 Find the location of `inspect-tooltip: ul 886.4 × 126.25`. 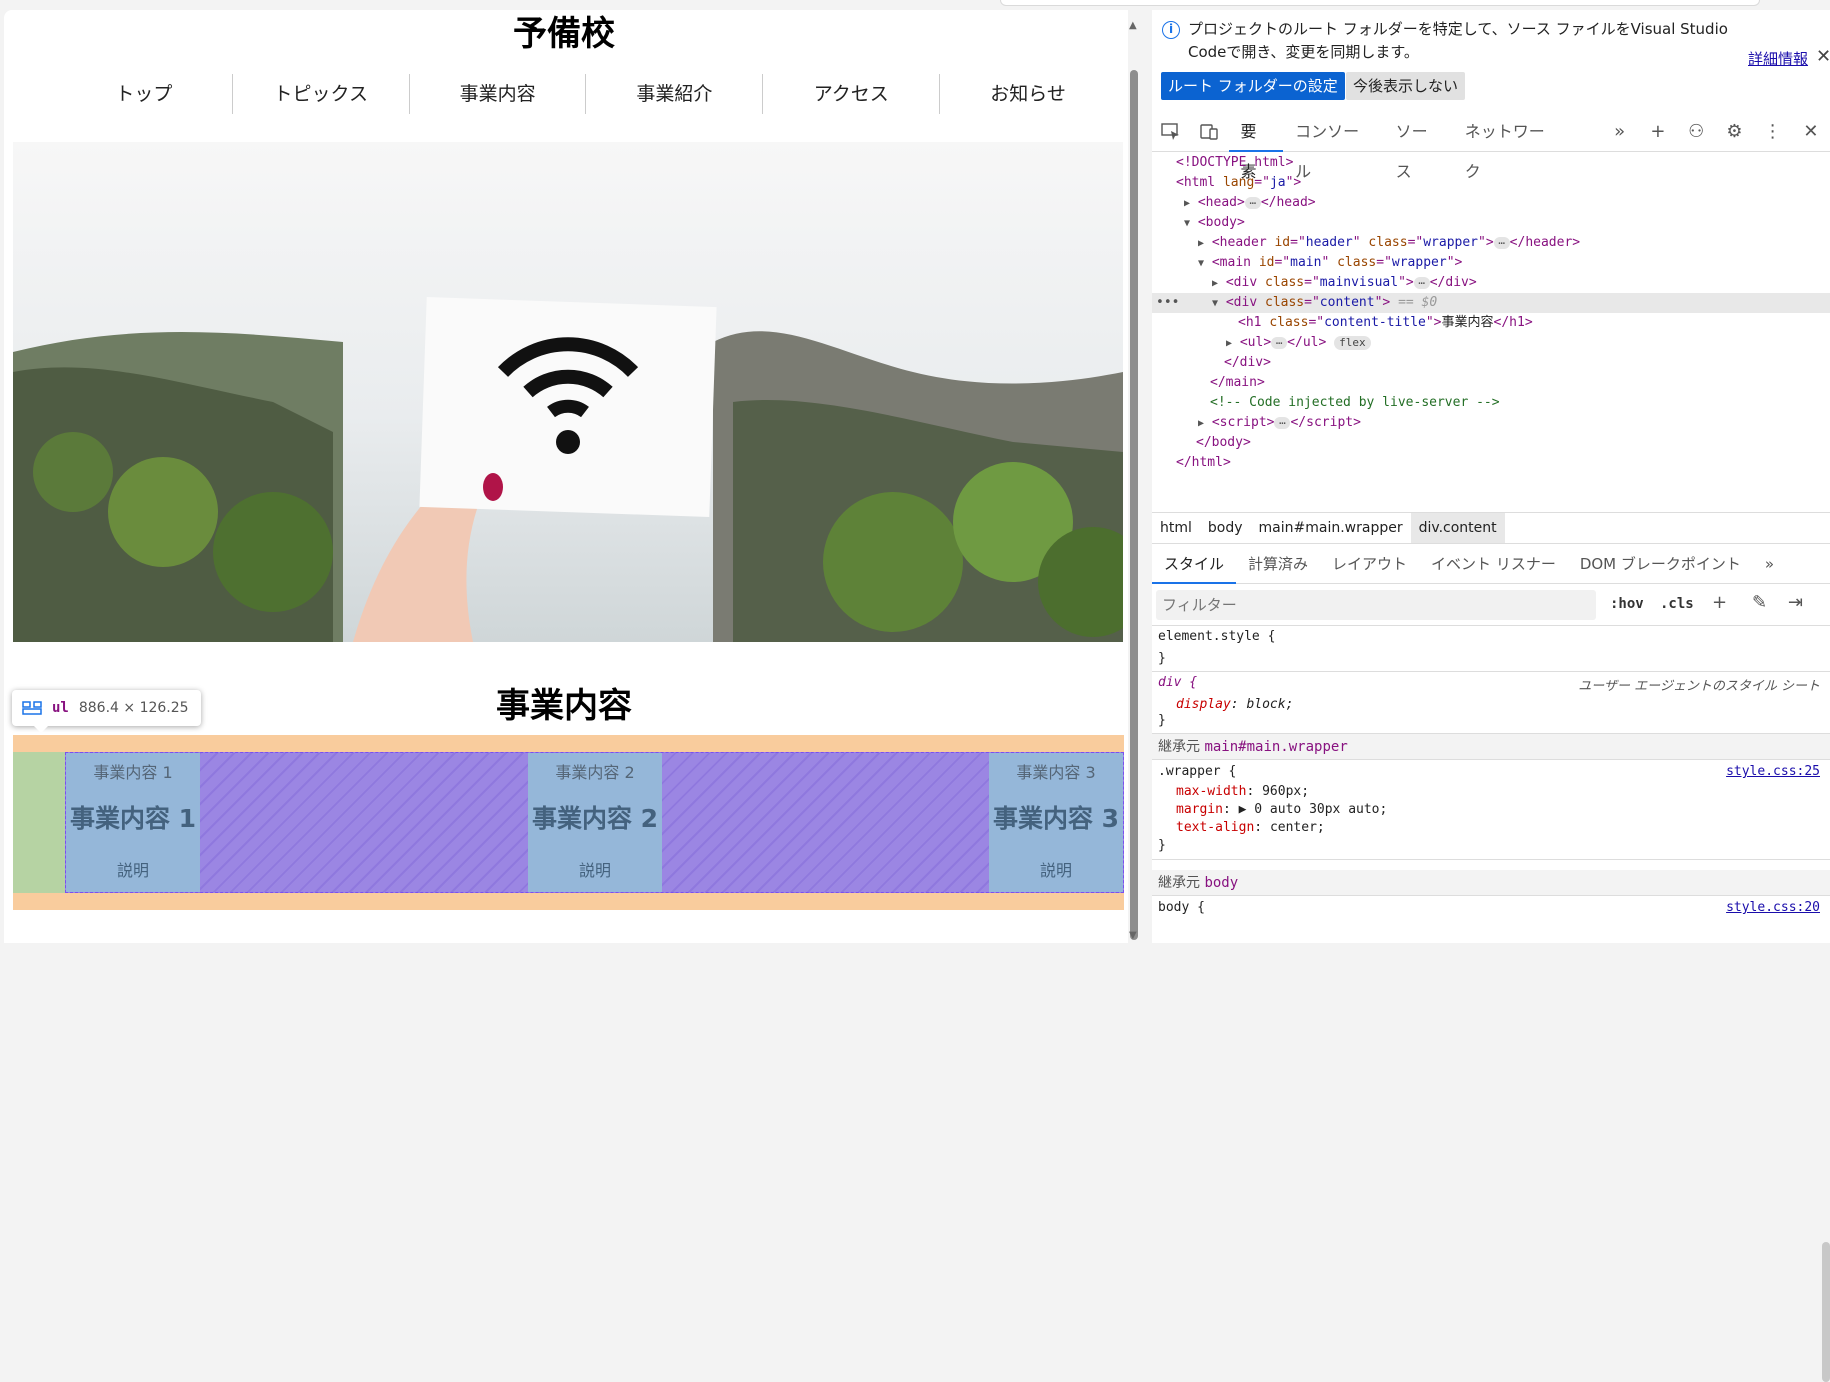

inspect-tooltip: ul 886.4 × 126.25 is located at coordinates (106, 711).